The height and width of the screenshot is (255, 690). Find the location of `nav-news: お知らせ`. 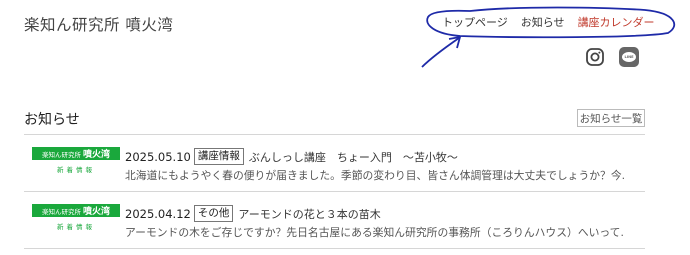

nav-news: お知らせ is located at coordinates (543, 22).